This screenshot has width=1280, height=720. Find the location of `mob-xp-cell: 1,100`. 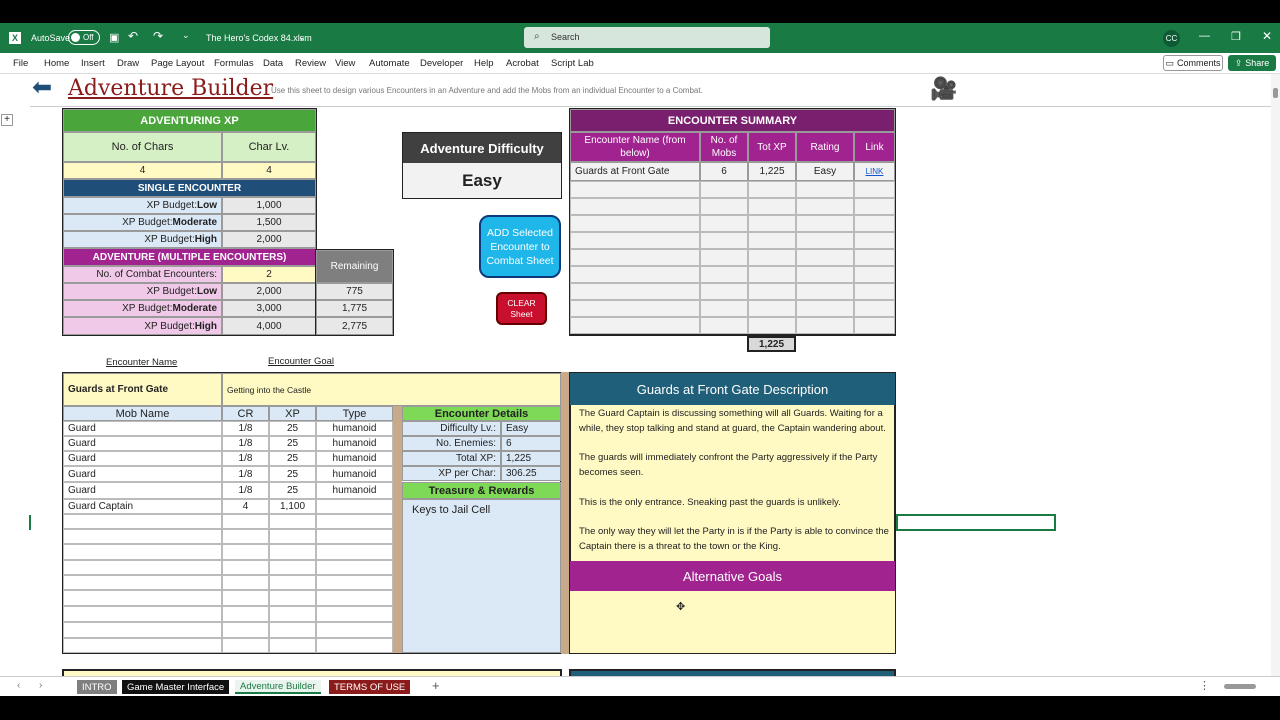

mob-xp-cell: 1,100 is located at coordinates (292, 506).